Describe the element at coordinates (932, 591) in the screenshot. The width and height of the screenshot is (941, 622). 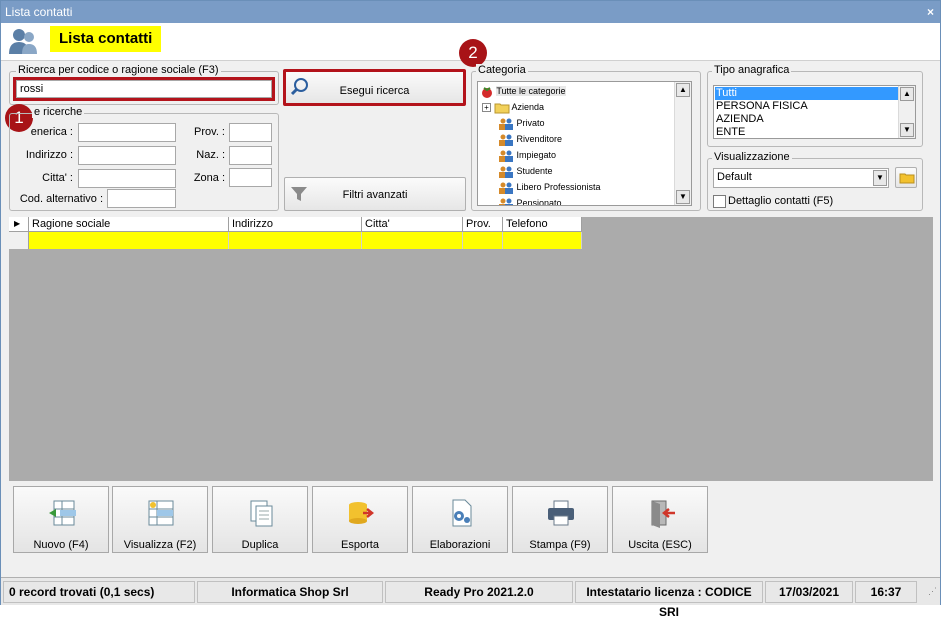
I see `resize-grip-icon: ⋰` at that location.